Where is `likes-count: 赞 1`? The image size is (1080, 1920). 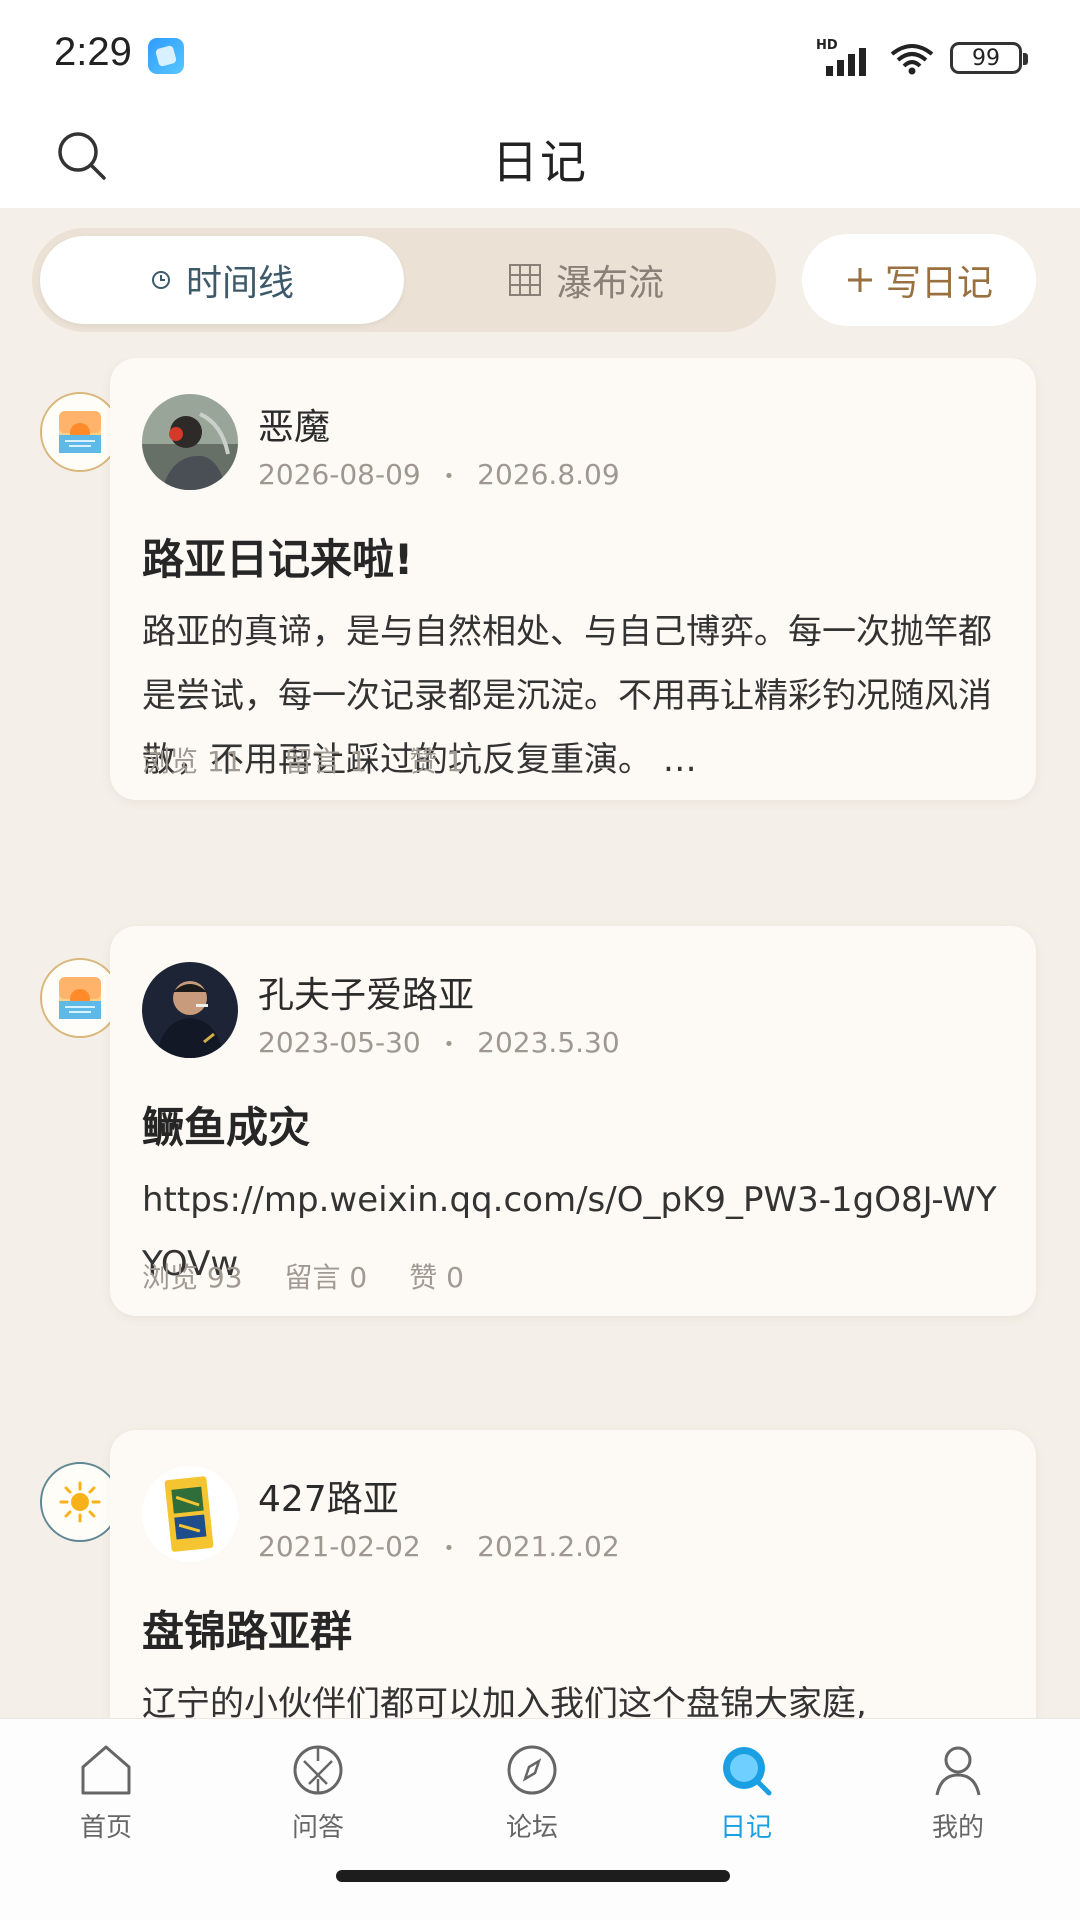
likes-count: 赞 1 is located at coordinates (436, 760).